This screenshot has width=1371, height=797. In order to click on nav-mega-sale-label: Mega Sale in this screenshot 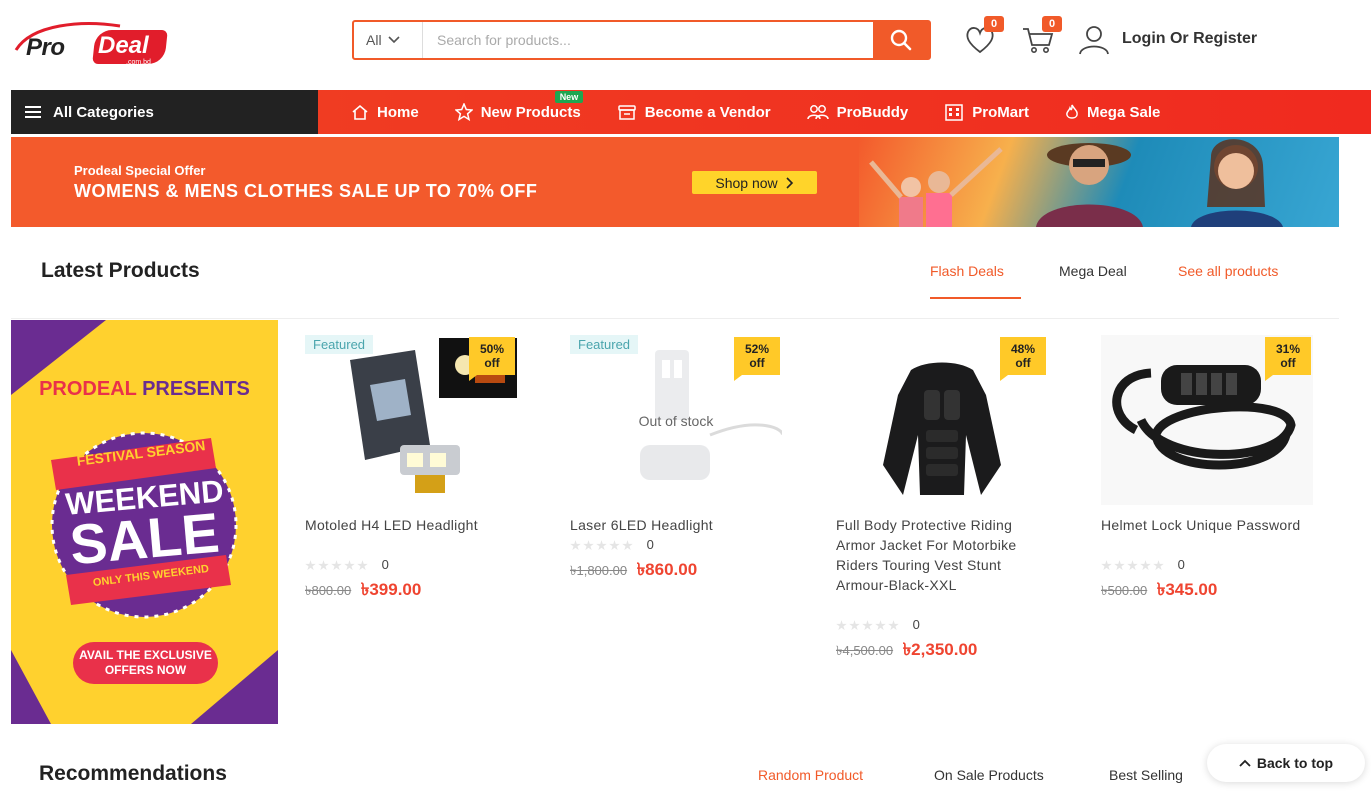, I will do `click(1123, 112)`.